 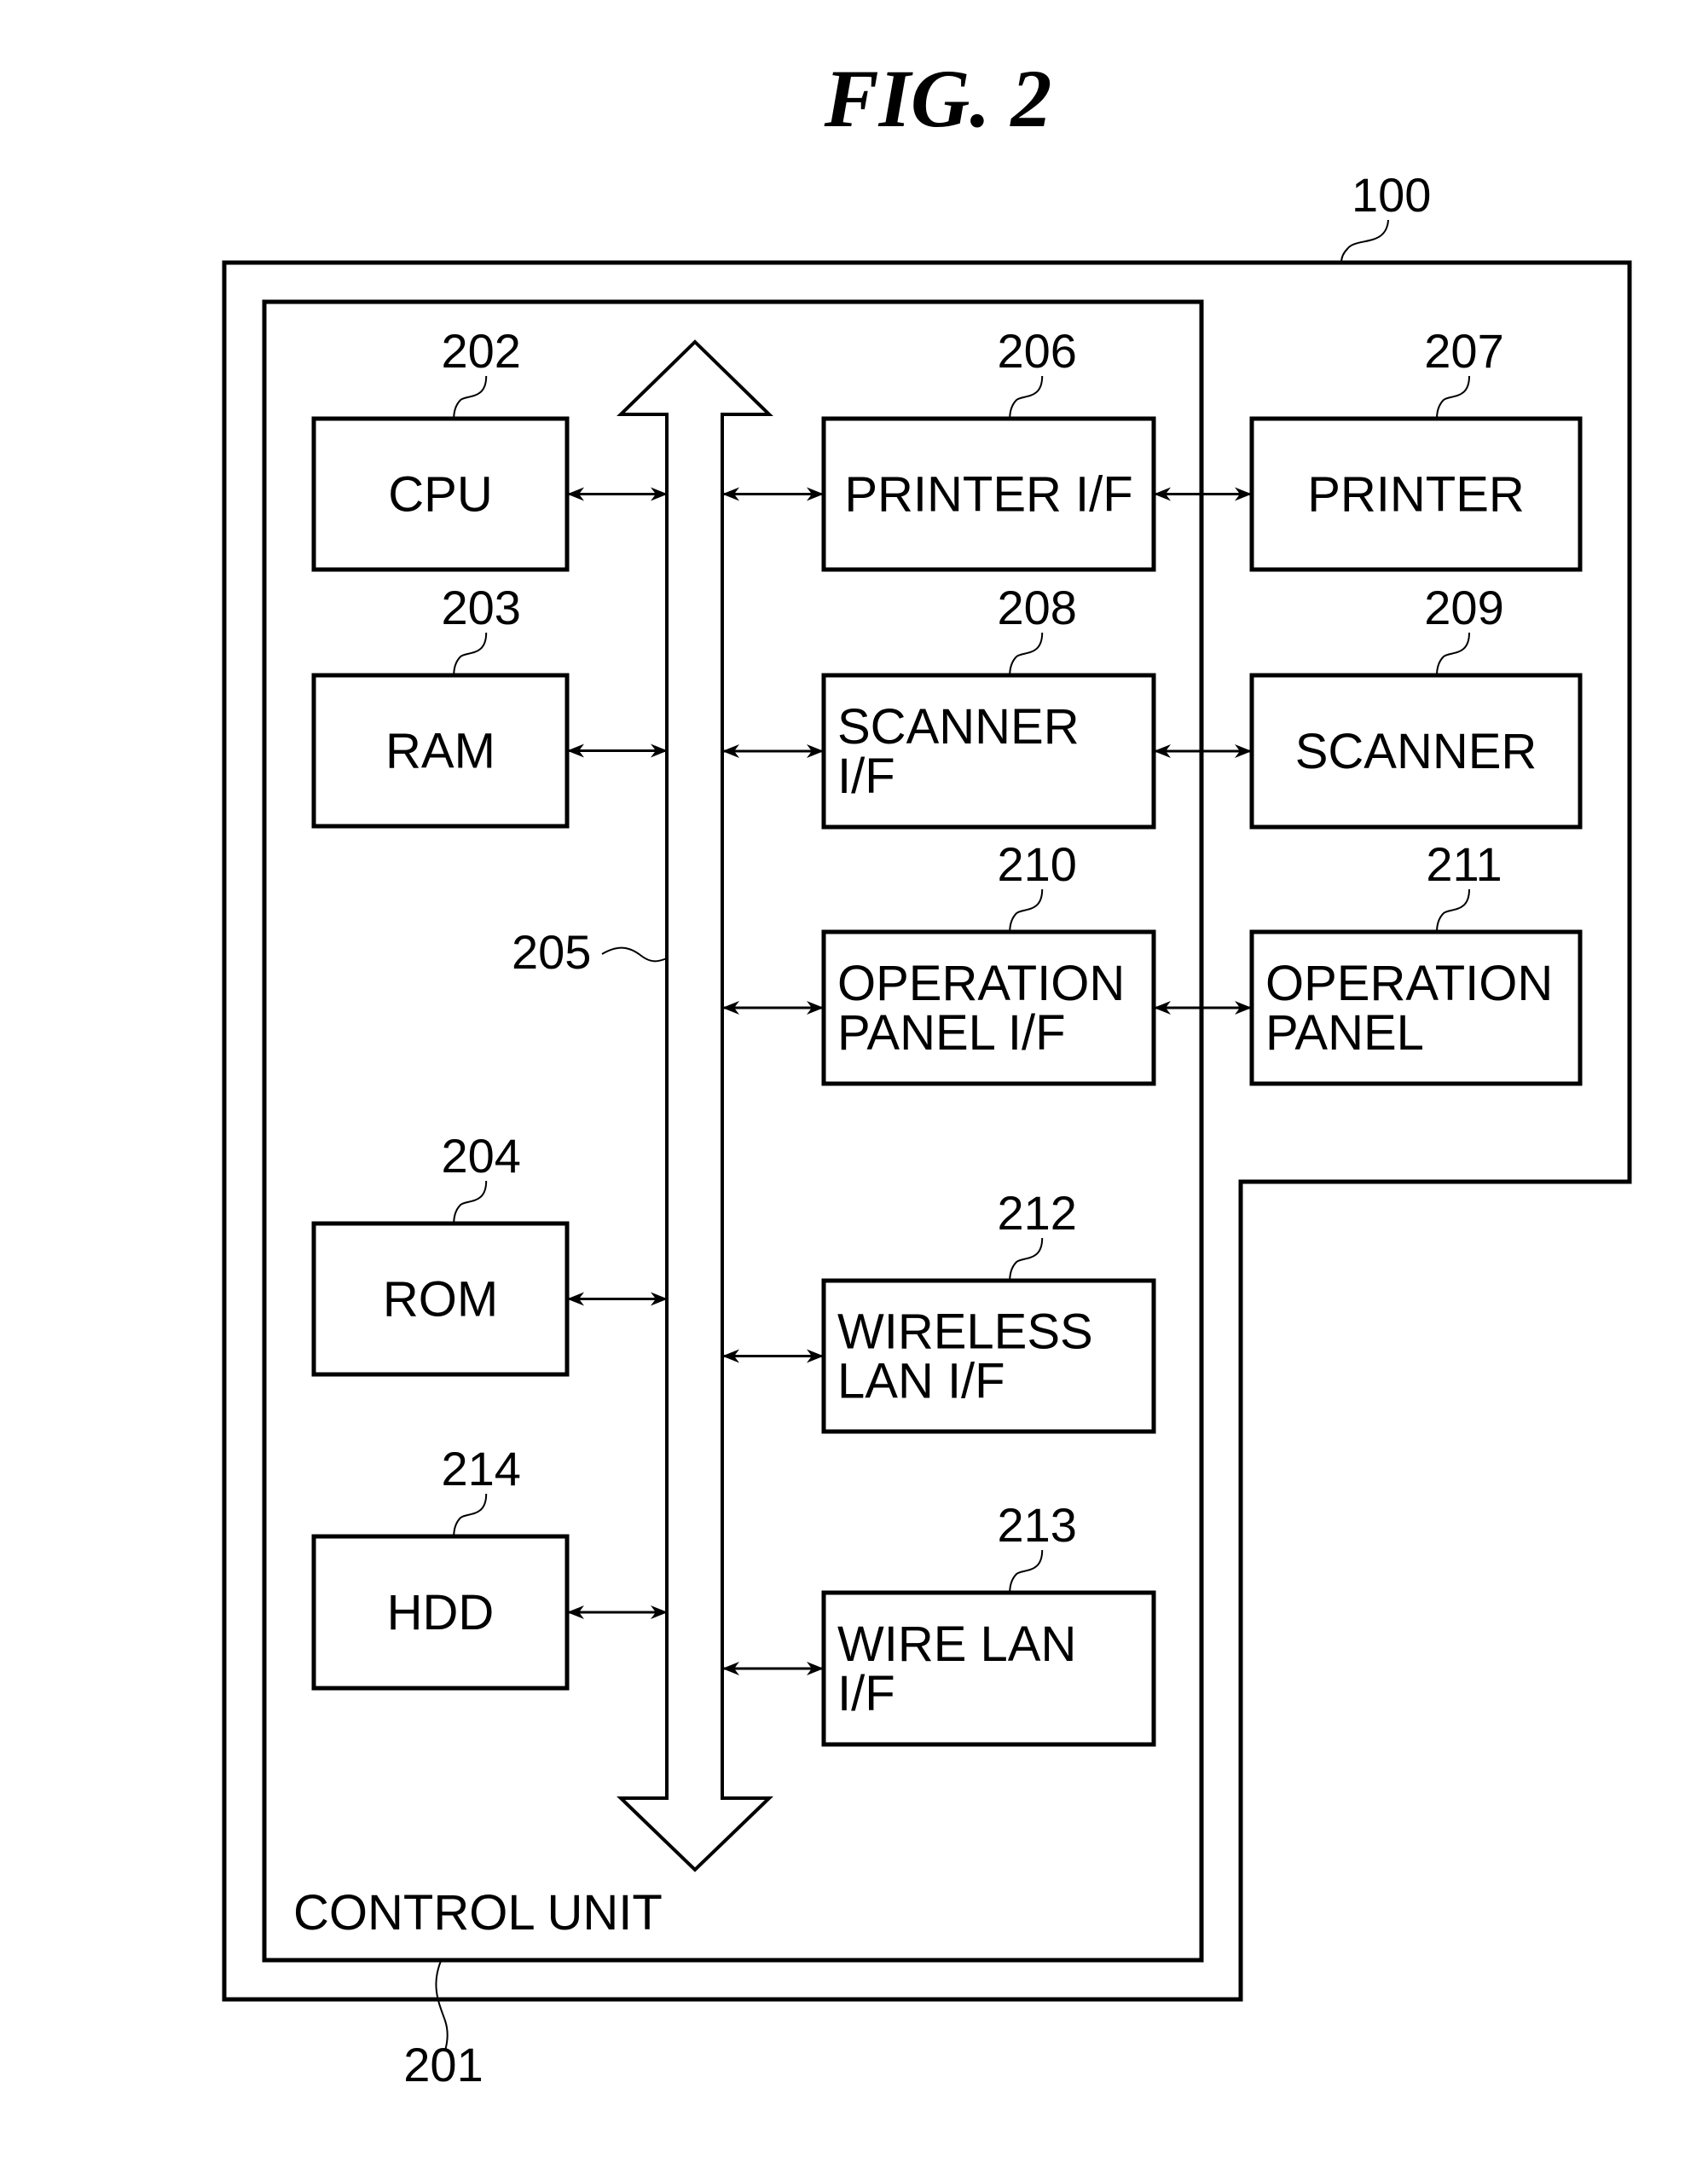 I want to click on leader-wireless-lan-if, so click(x=1026, y=1259).